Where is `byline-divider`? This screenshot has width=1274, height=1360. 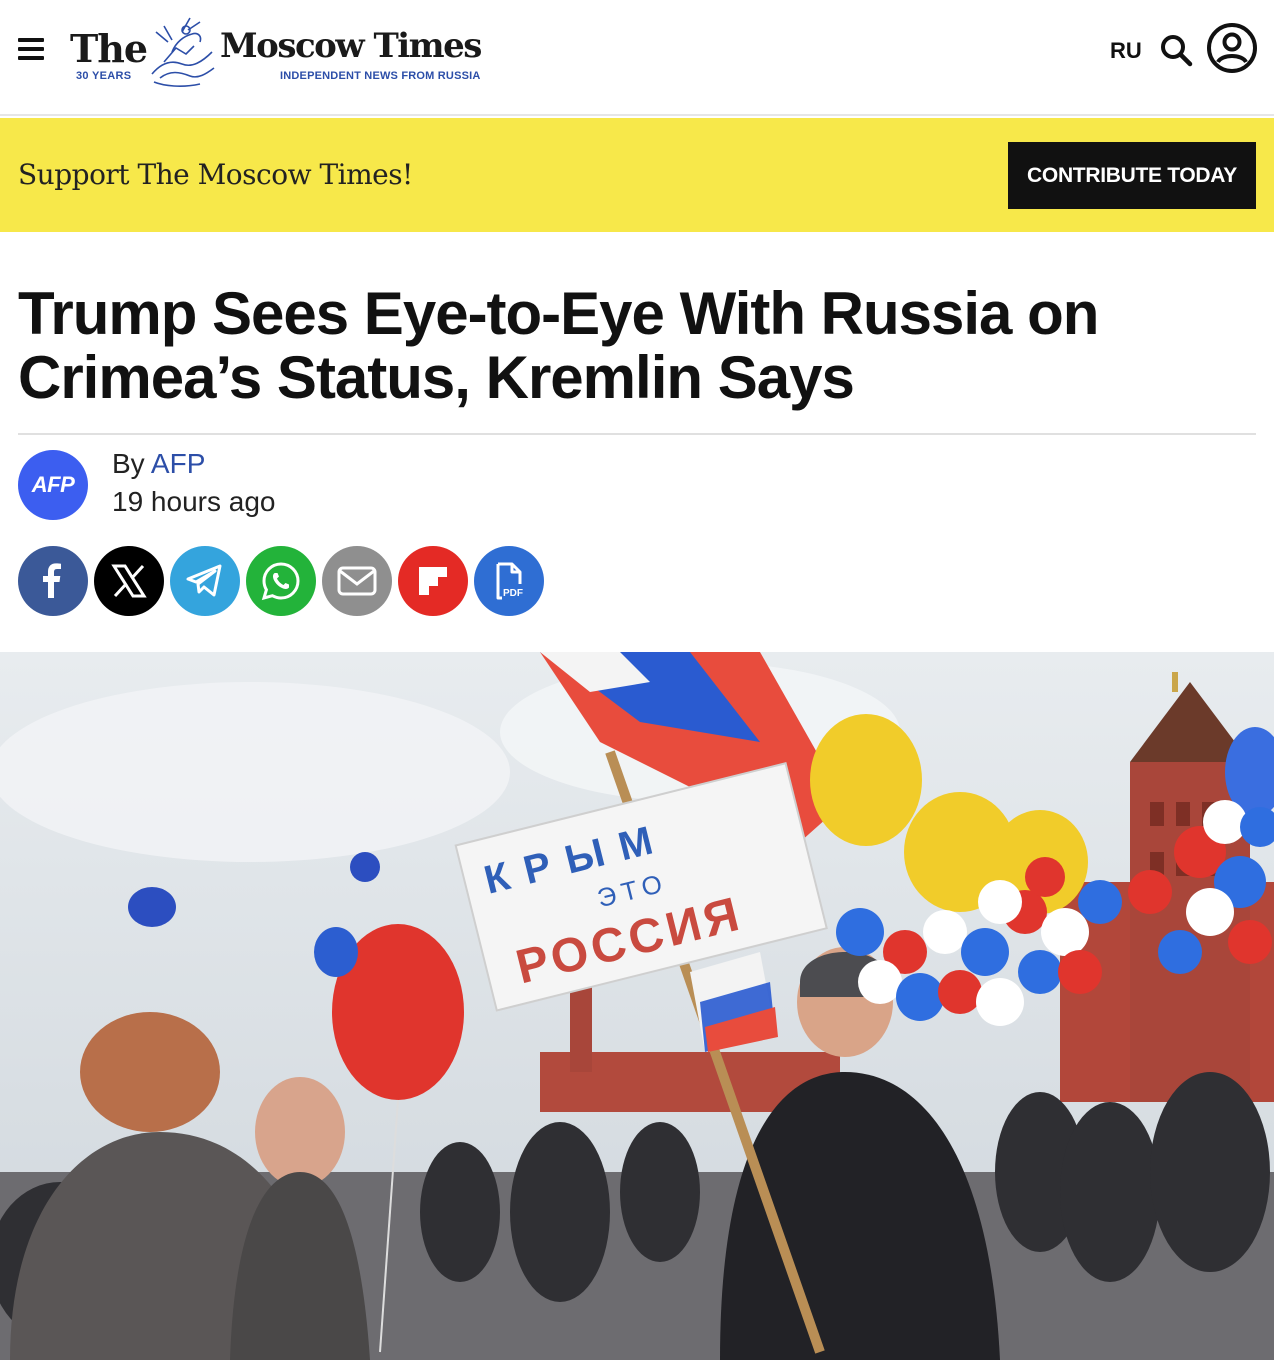 byline-divider is located at coordinates (637, 434).